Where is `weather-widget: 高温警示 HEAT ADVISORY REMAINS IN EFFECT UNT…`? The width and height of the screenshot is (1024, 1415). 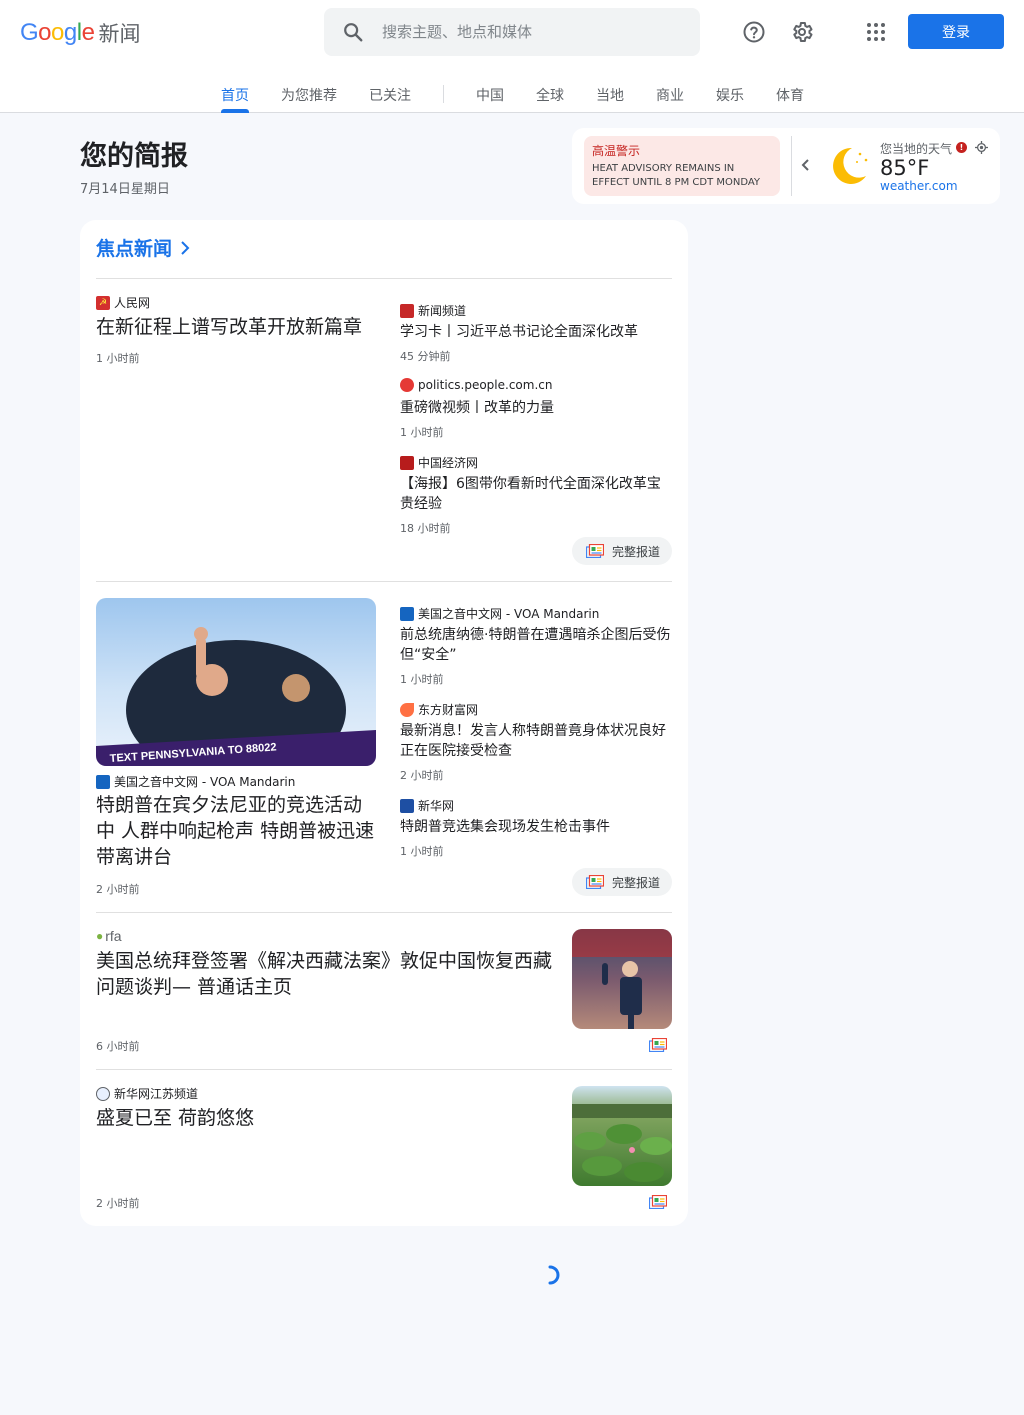
weather-widget: 高温警示 HEAT ADVISORY REMAINS IN EFFECT UNT… is located at coordinates (786, 166).